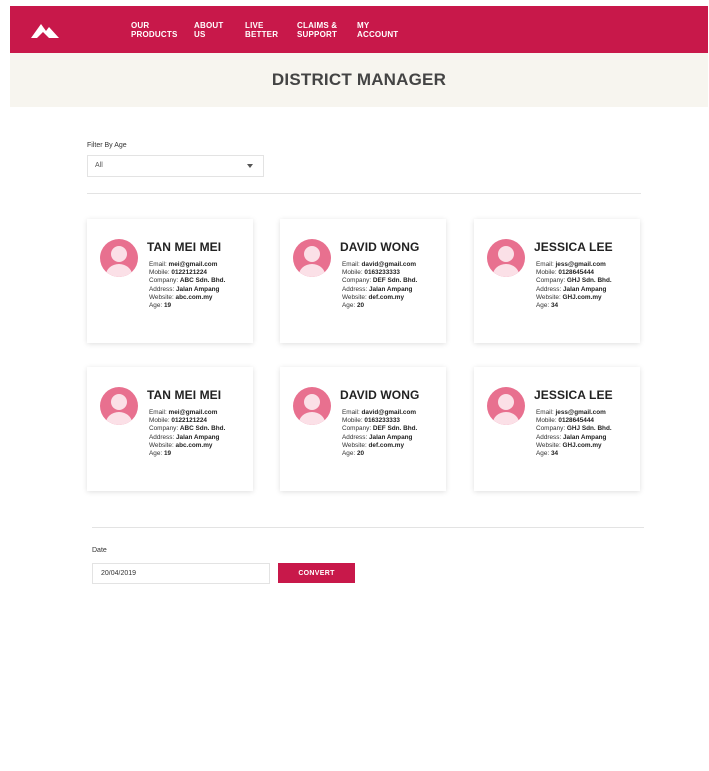 The height and width of the screenshot is (771, 709). Describe the element at coordinates (181, 573) in the screenshot. I see `date-input` at that location.